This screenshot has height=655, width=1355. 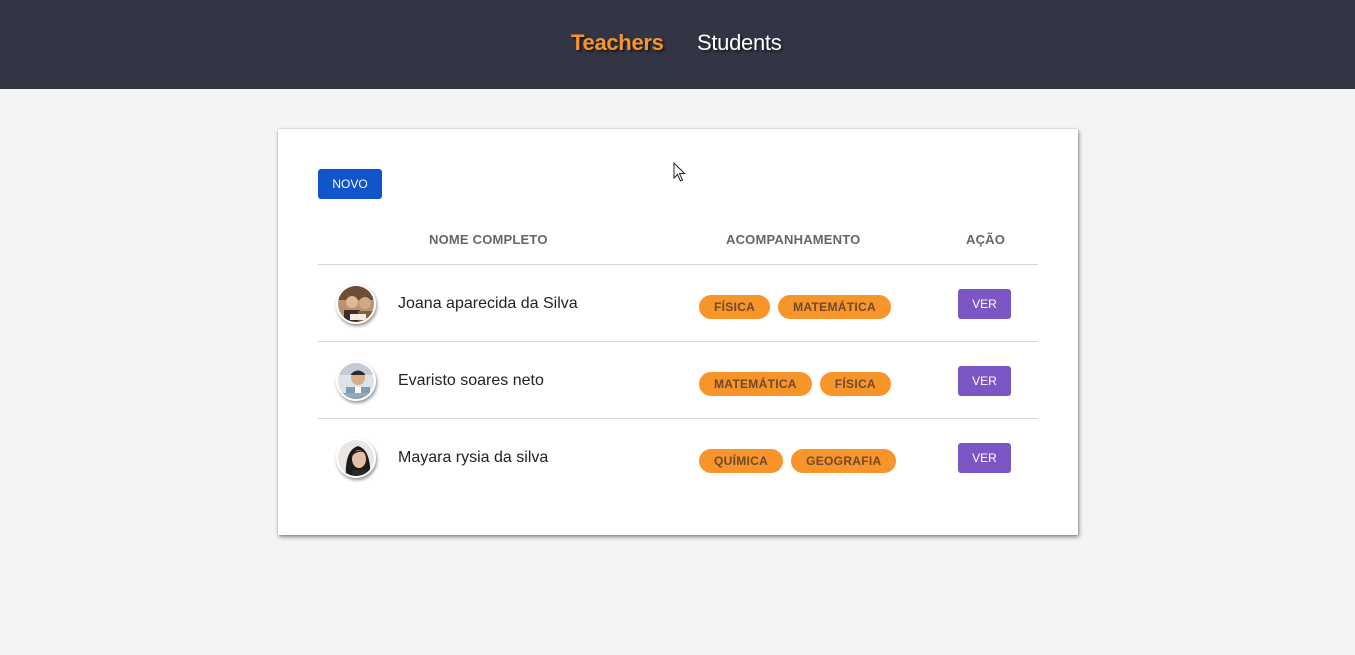 I want to click on subject-tags: MATEMÁTICA FÍSICA, so click(x=795, y=384).